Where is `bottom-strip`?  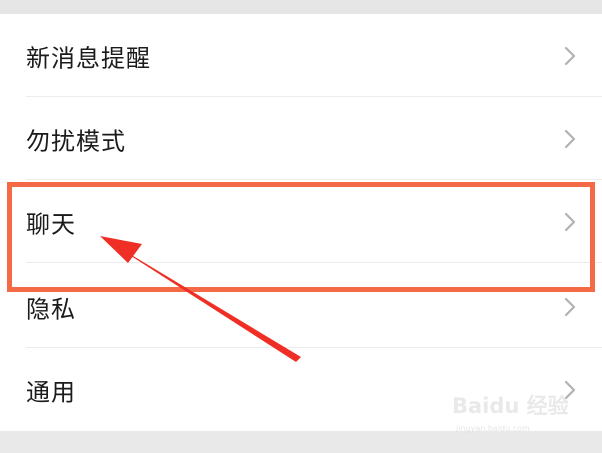 bottom-strip is located at coordinates (301, 442).